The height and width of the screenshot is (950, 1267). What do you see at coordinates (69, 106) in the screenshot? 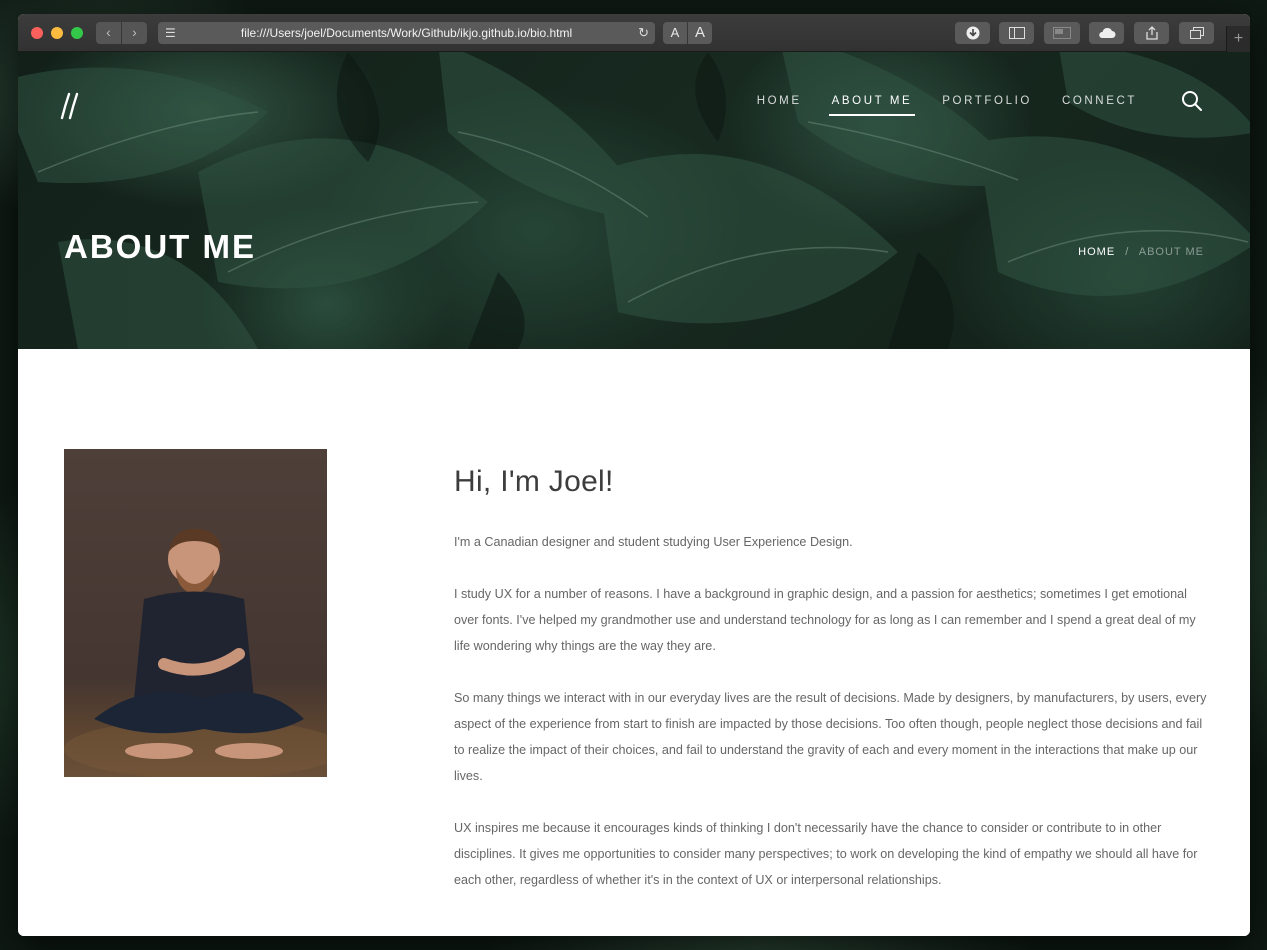
I see `logo-icon` at bounding box center [69, 106].